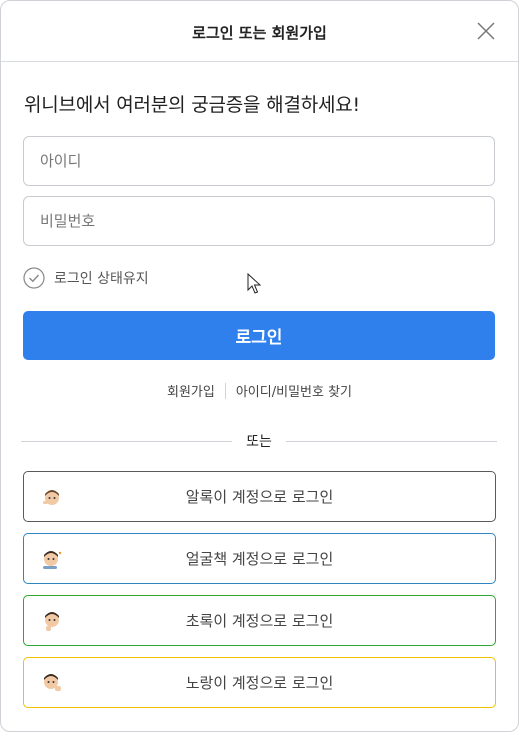  I want to click on social-login-button-green: 초록이 계정으로 로그인, so click(259, 620).